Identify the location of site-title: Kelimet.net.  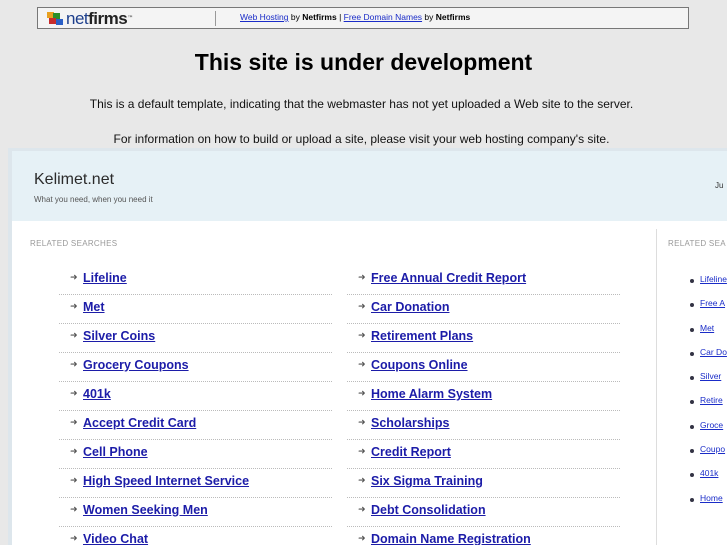
(74, 179).